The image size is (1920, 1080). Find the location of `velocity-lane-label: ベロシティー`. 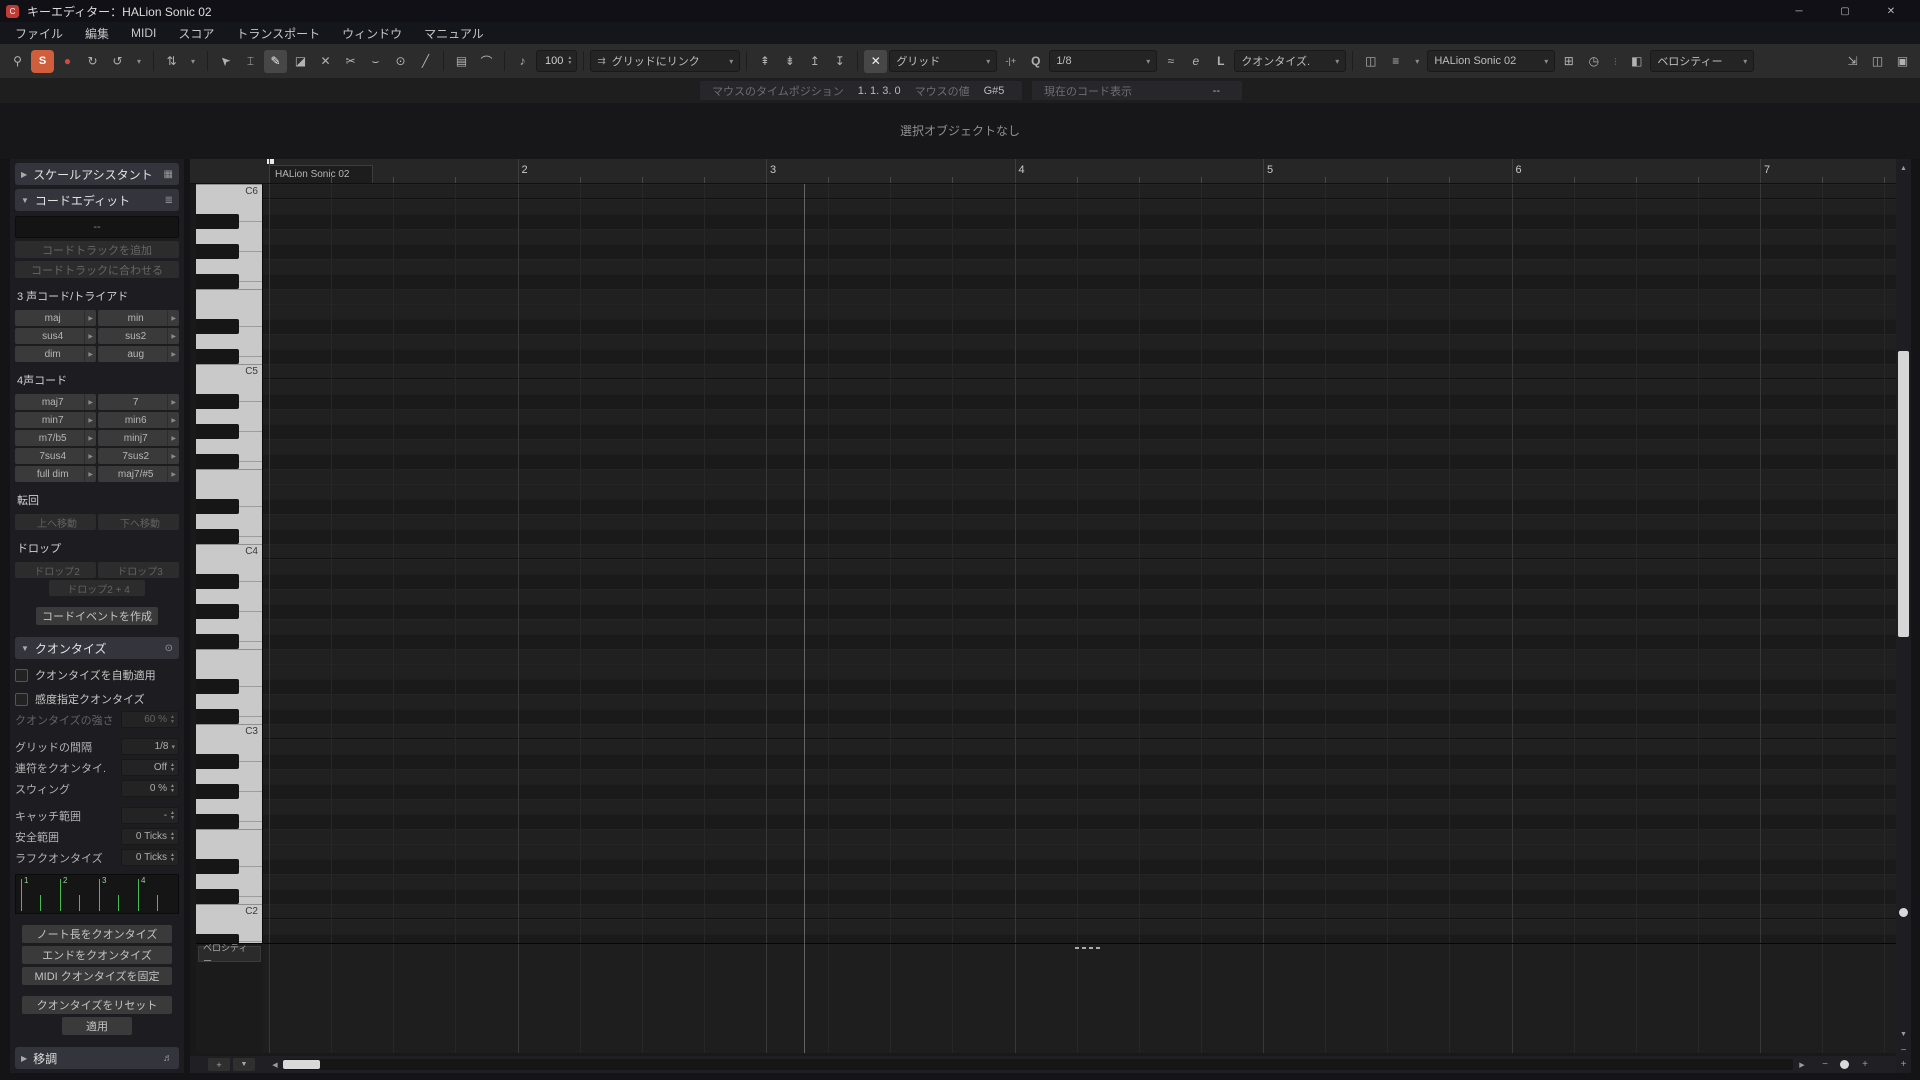

velocity-lane-label: ベロシティー is located at coordinates (229, 954).